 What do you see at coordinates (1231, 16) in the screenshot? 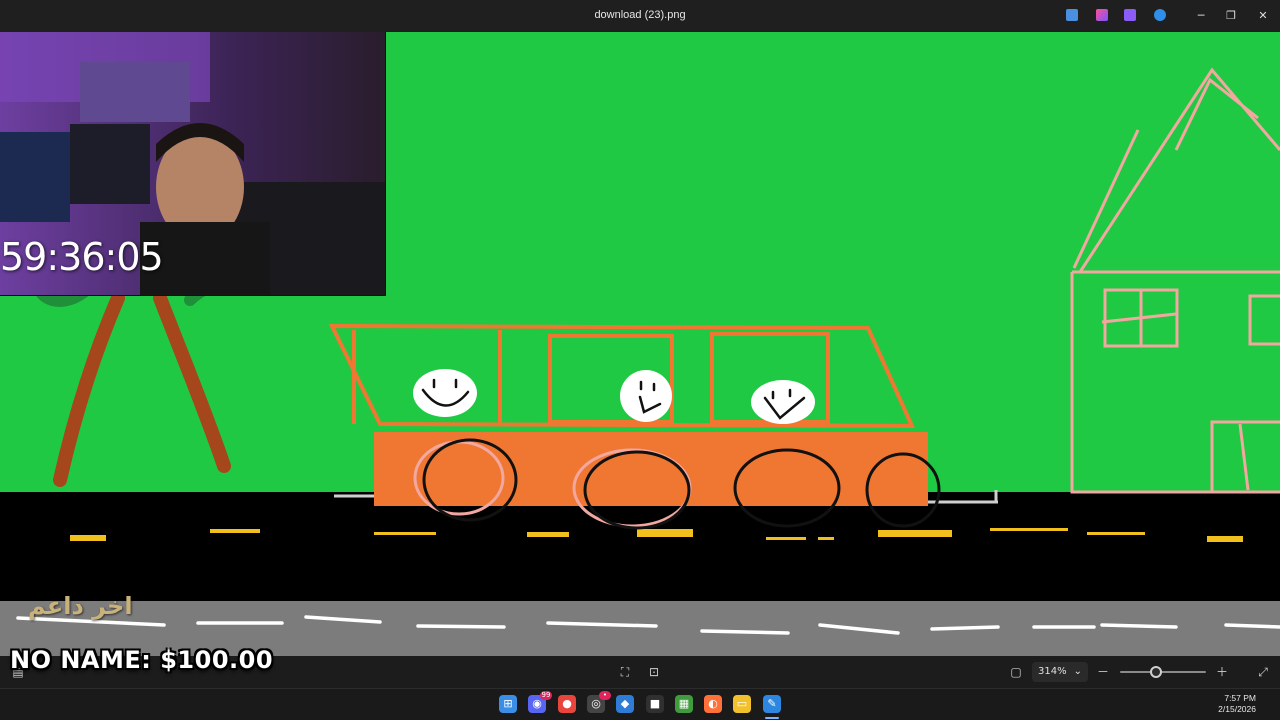
I see `maximize-button: ❐` at bounding box center [1231, 16].